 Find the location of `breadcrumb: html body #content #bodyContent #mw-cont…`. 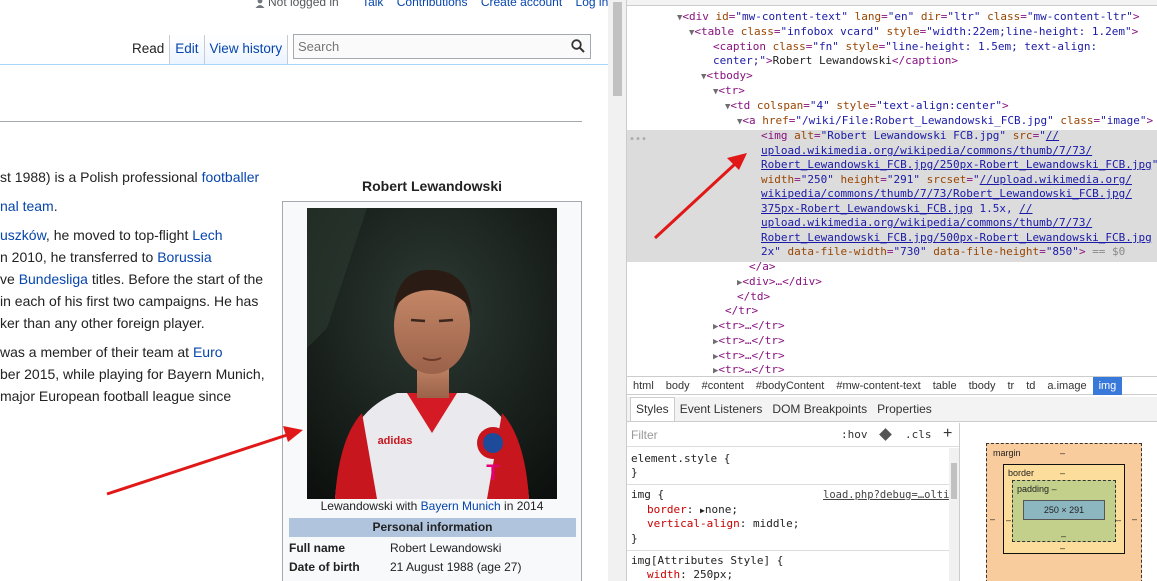

breadcrumb: html body #content #bodyContent #mw-cont… is located at coordinates (892, 385).